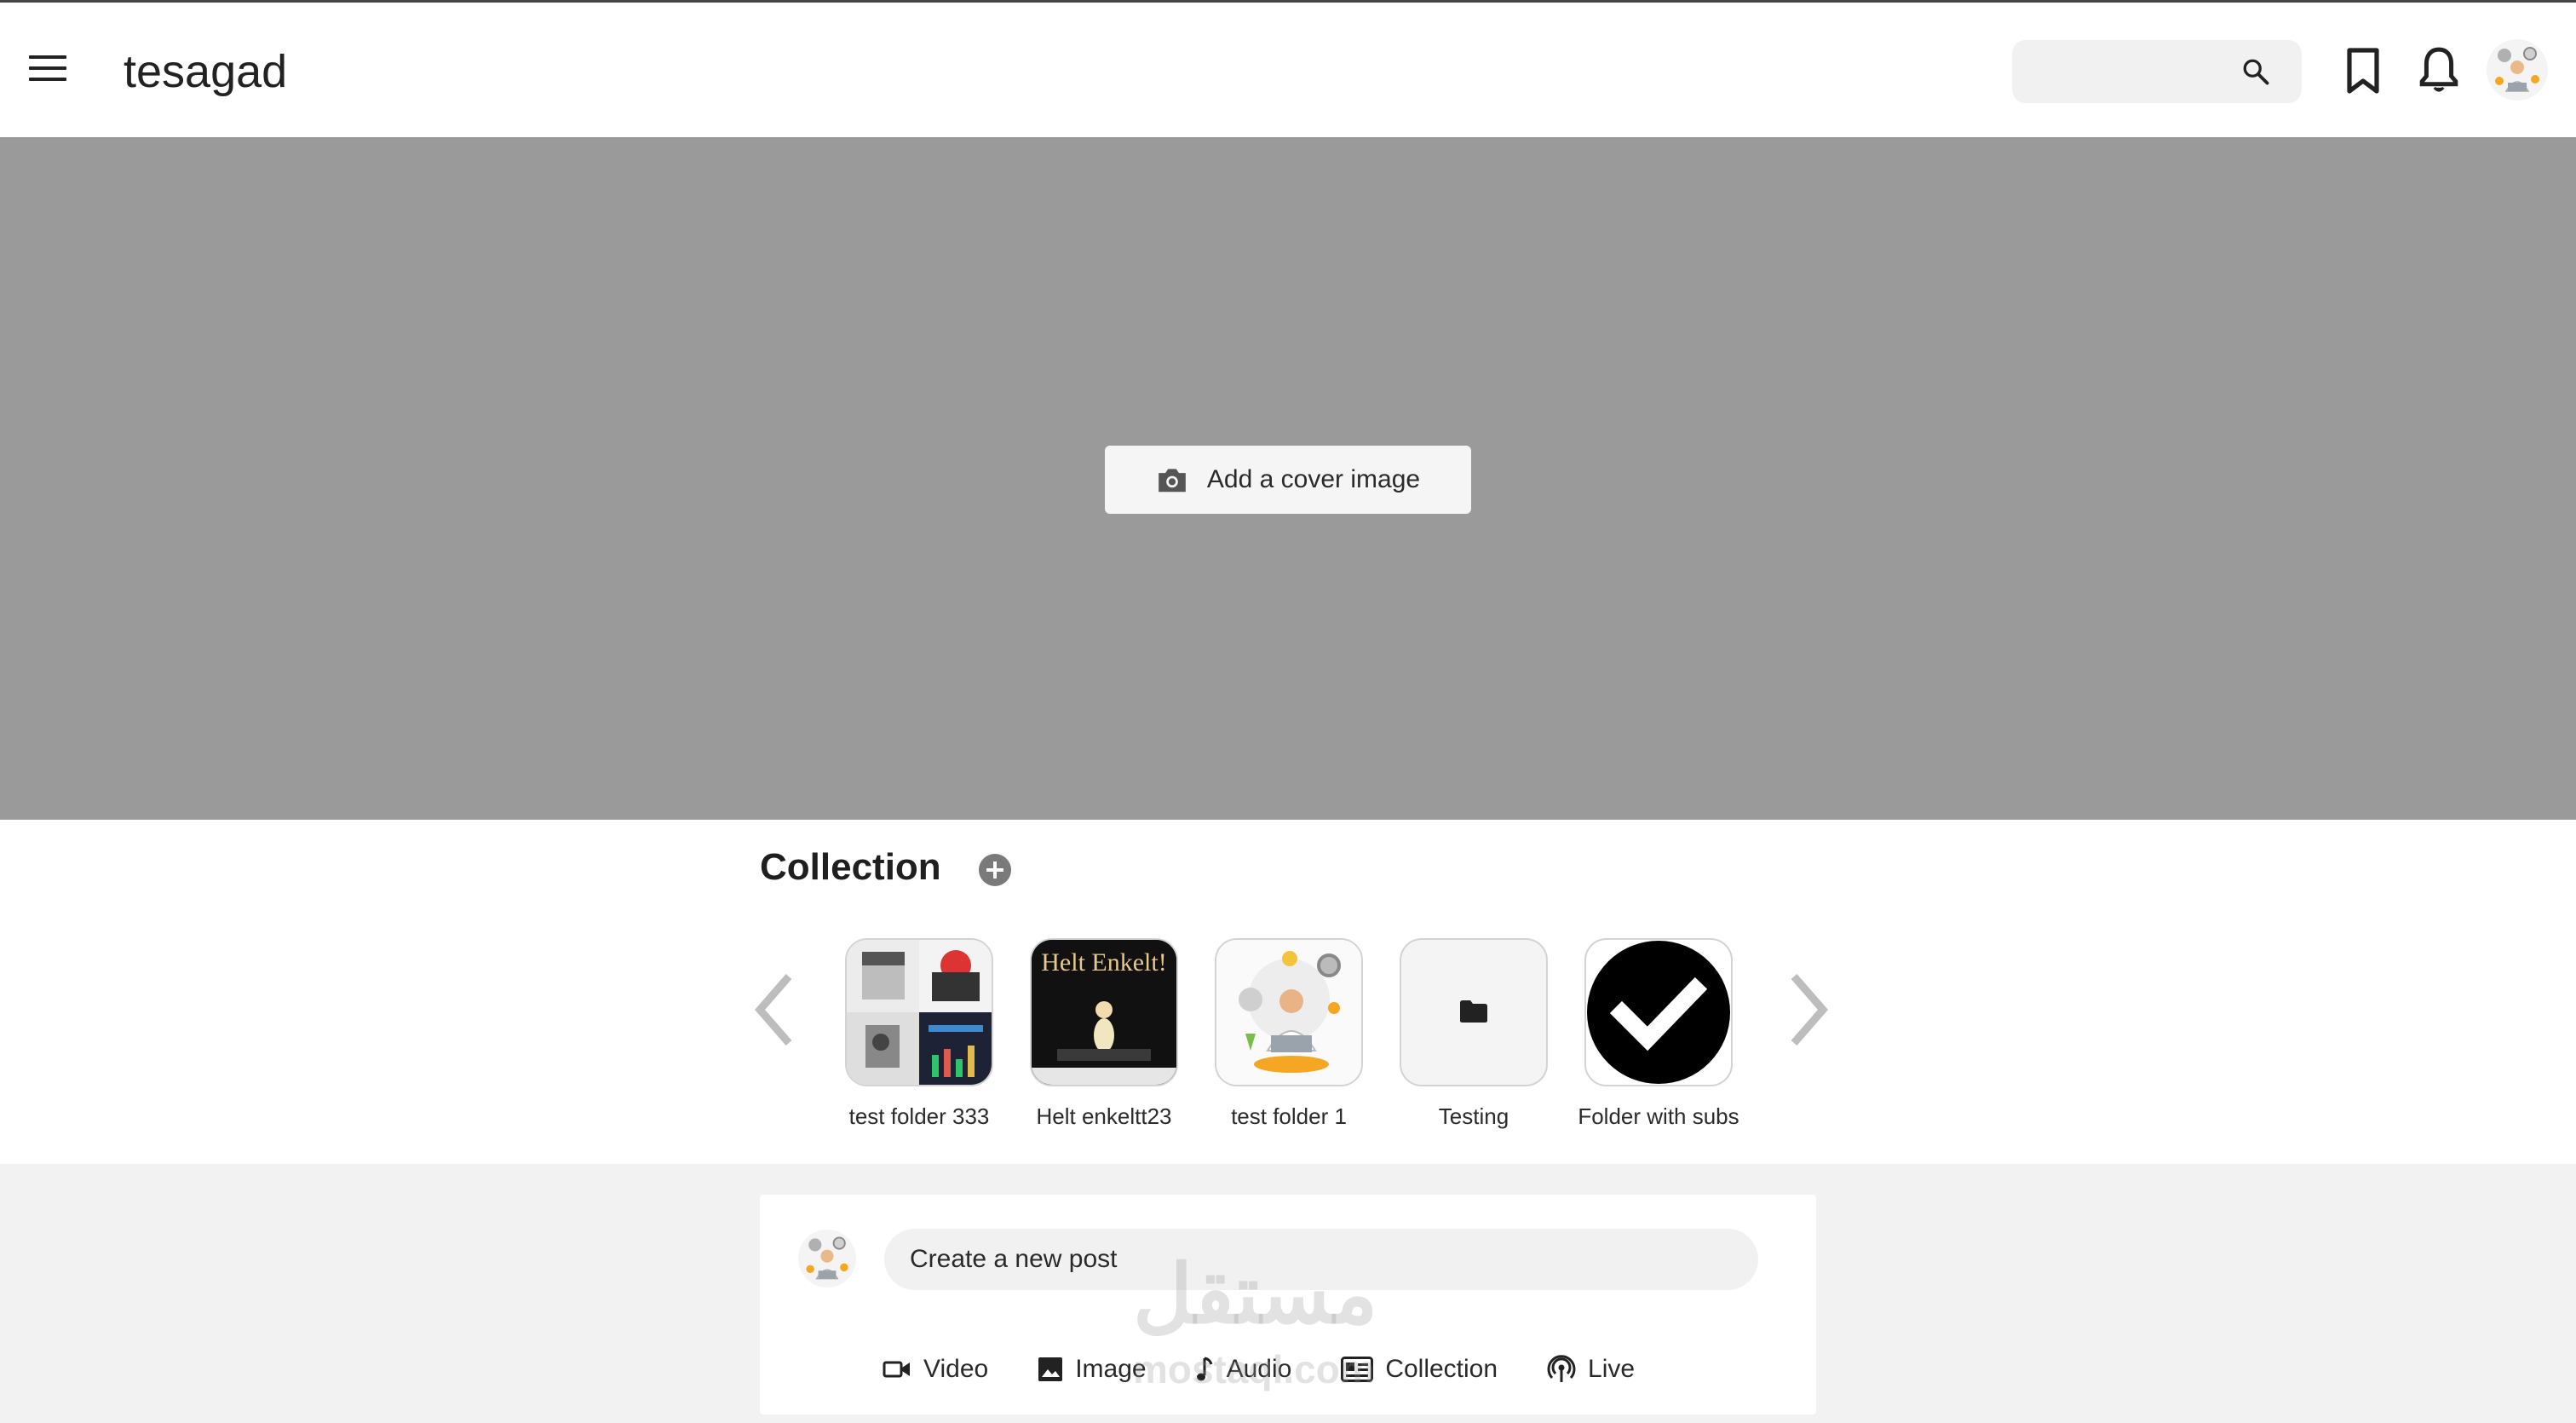 This screenshot has width=2576, height=1423. I want to click on post-live-label: Live, so click(1612, 1369).